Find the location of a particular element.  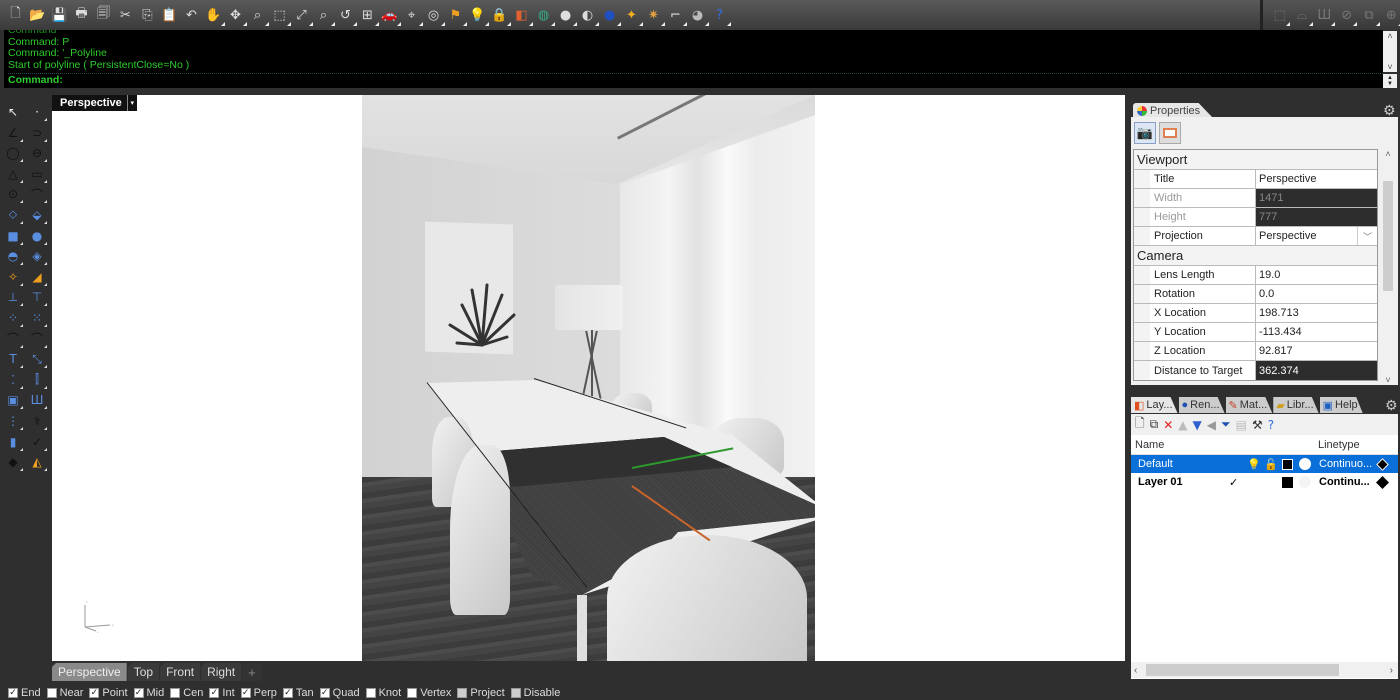

help-icon: ? is located at coordinates (1271, 425).